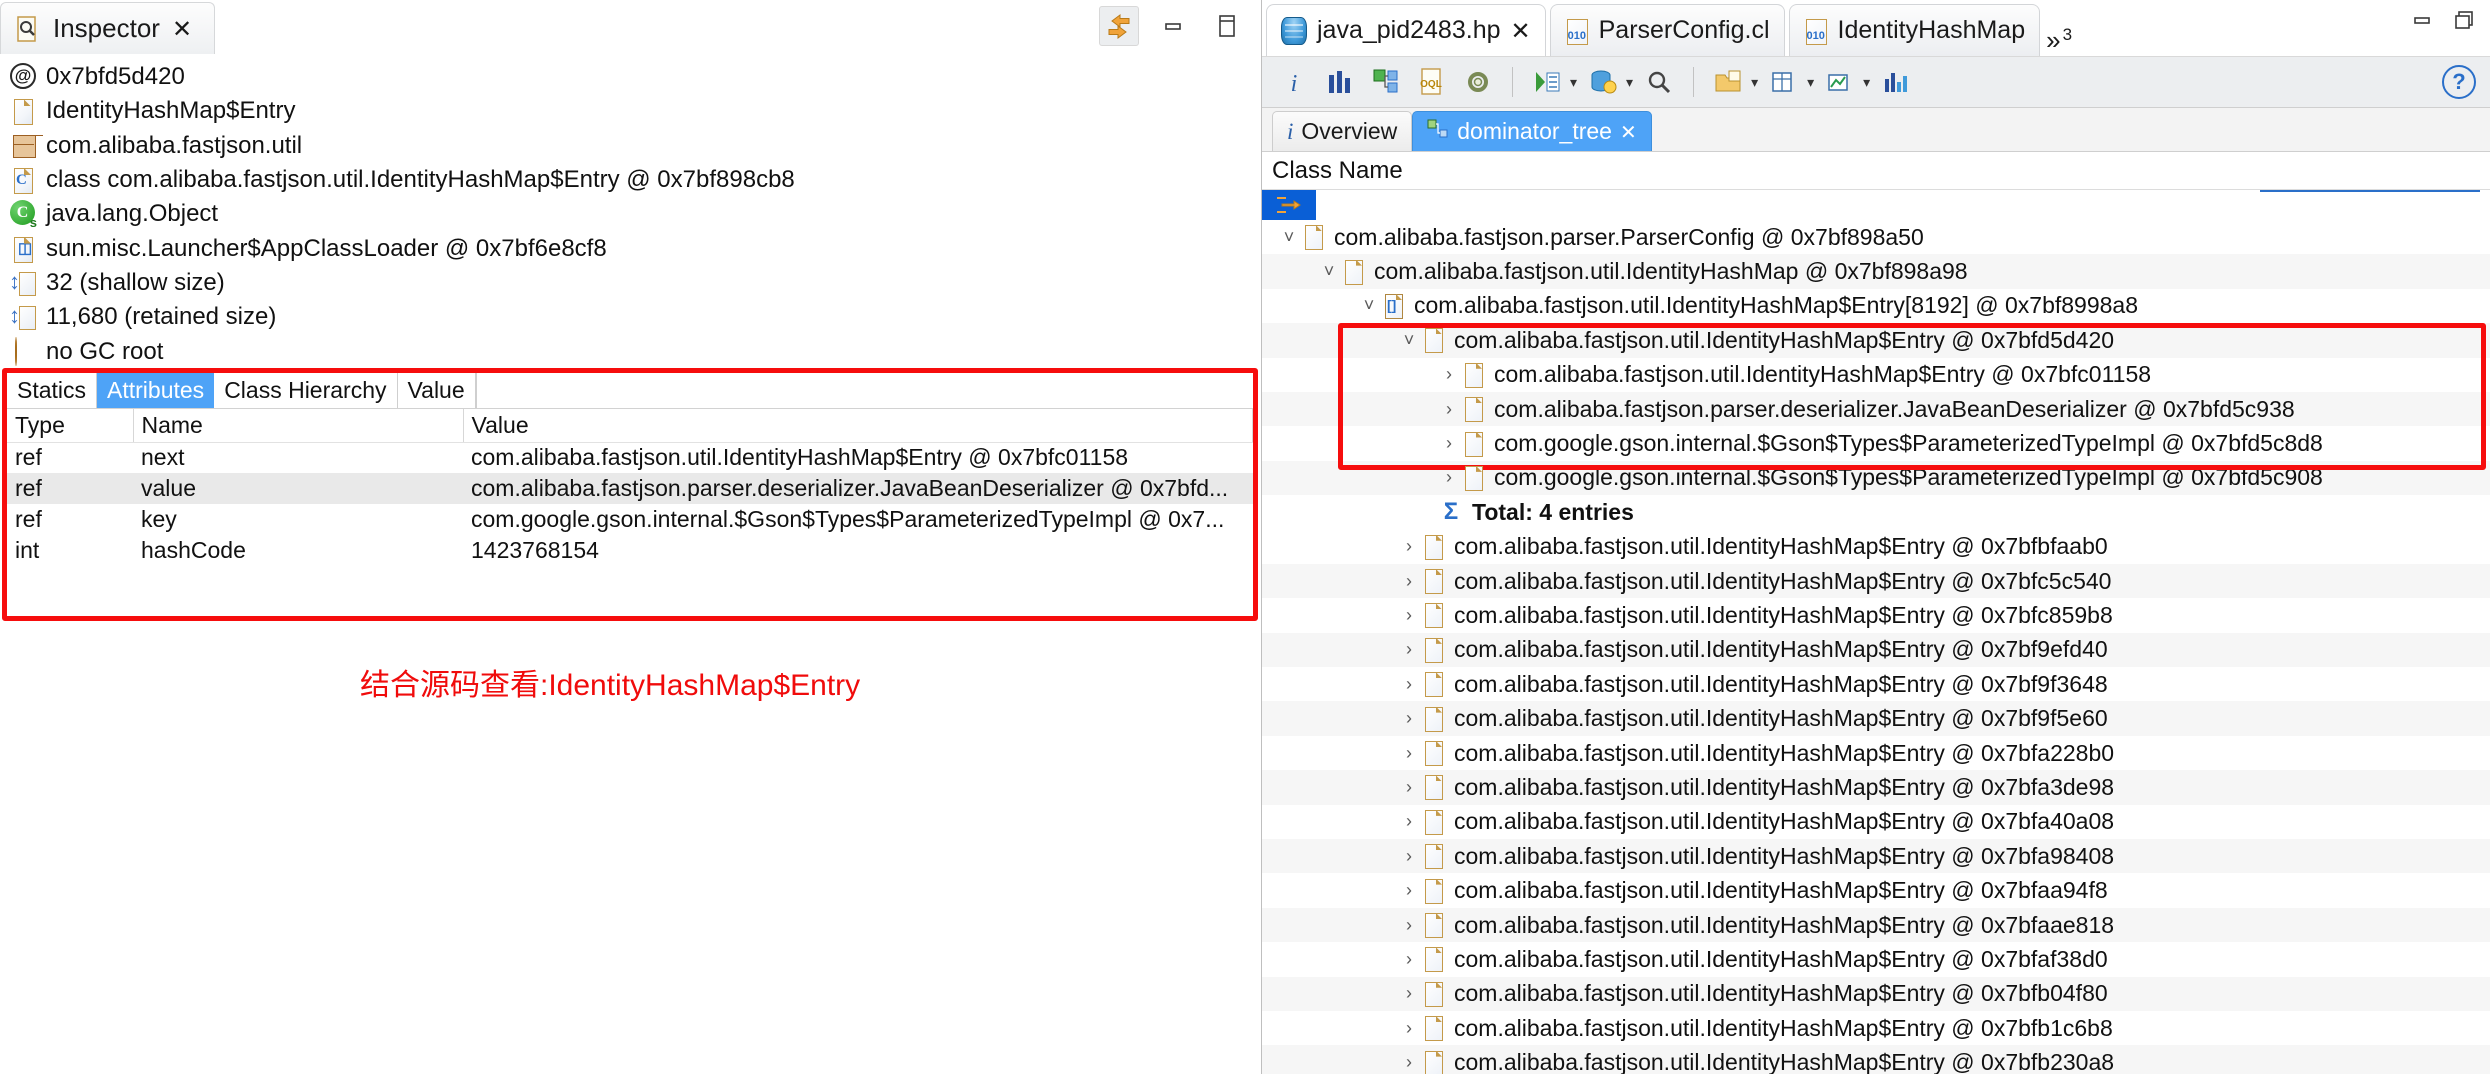  Describe the element at coordinates (156, 390) in the screenshot. I see `tab-attributes: Attributes` at that location.